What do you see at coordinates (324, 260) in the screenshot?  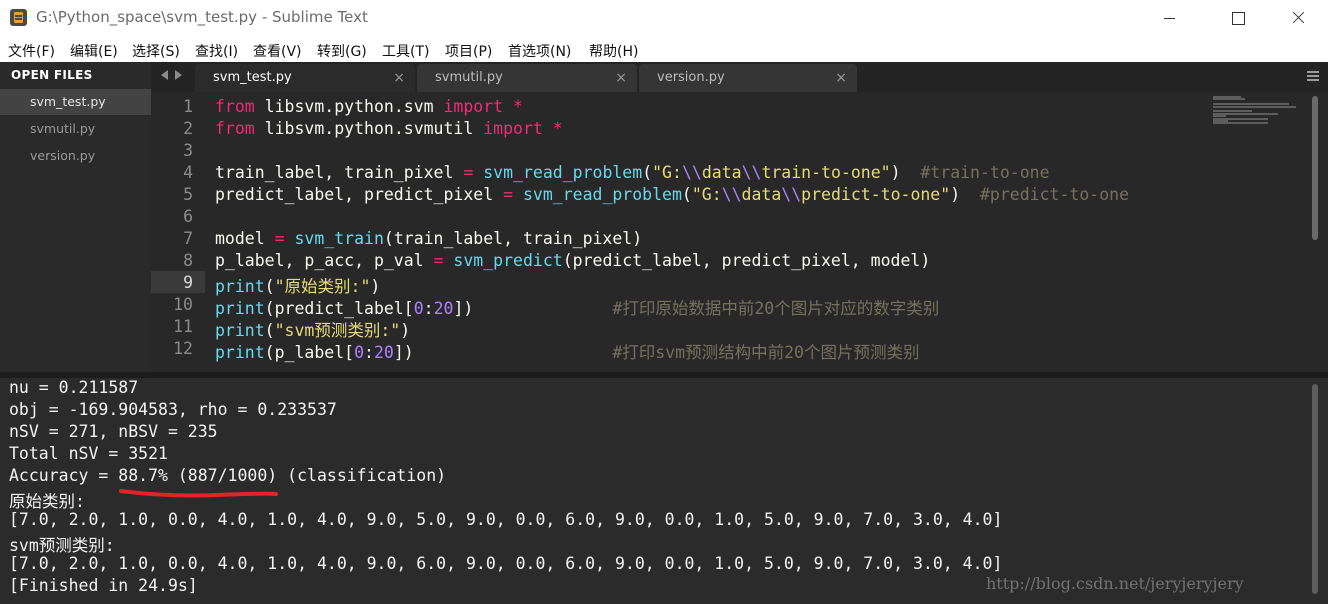 I see `code-token: p_label, p_acc, p_val` at bounding box center [324, 260].